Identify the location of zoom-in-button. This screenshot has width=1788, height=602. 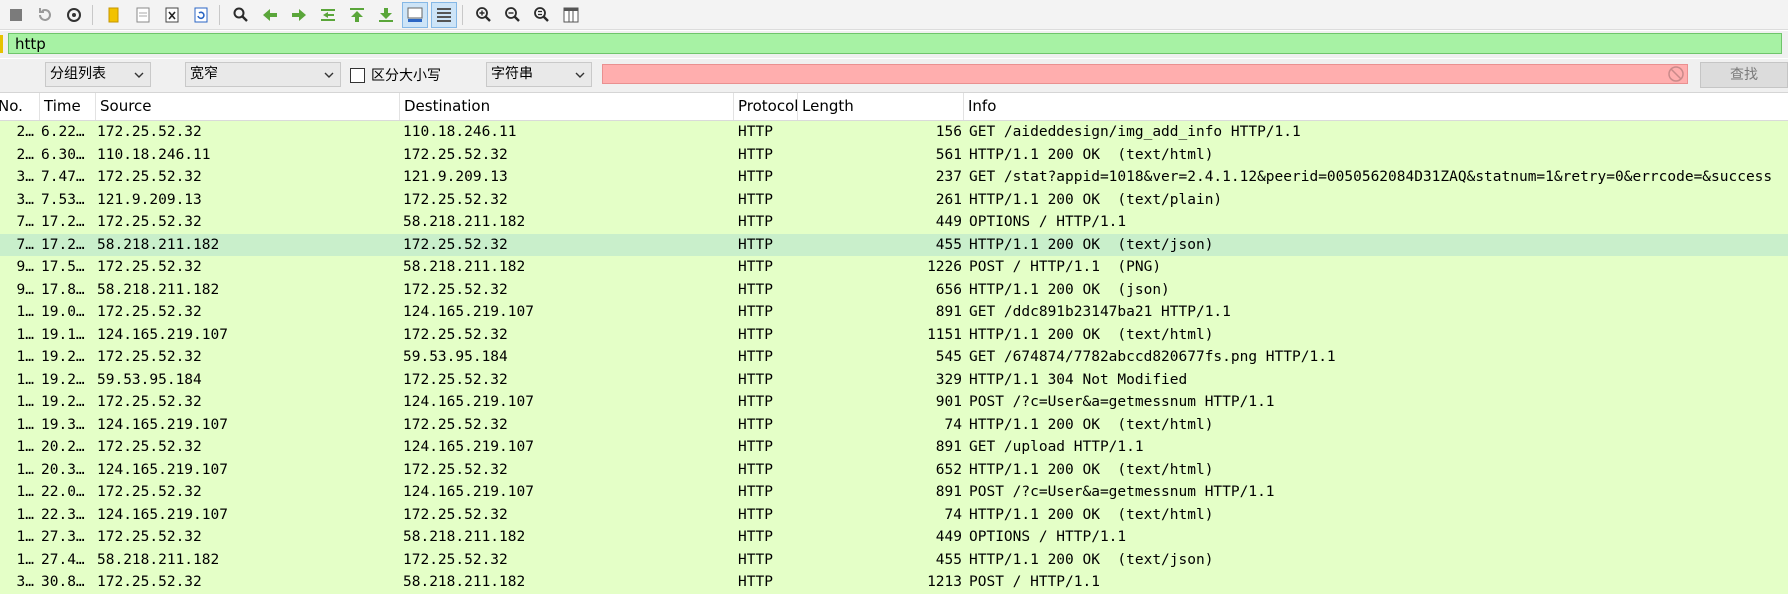
(484, 15).